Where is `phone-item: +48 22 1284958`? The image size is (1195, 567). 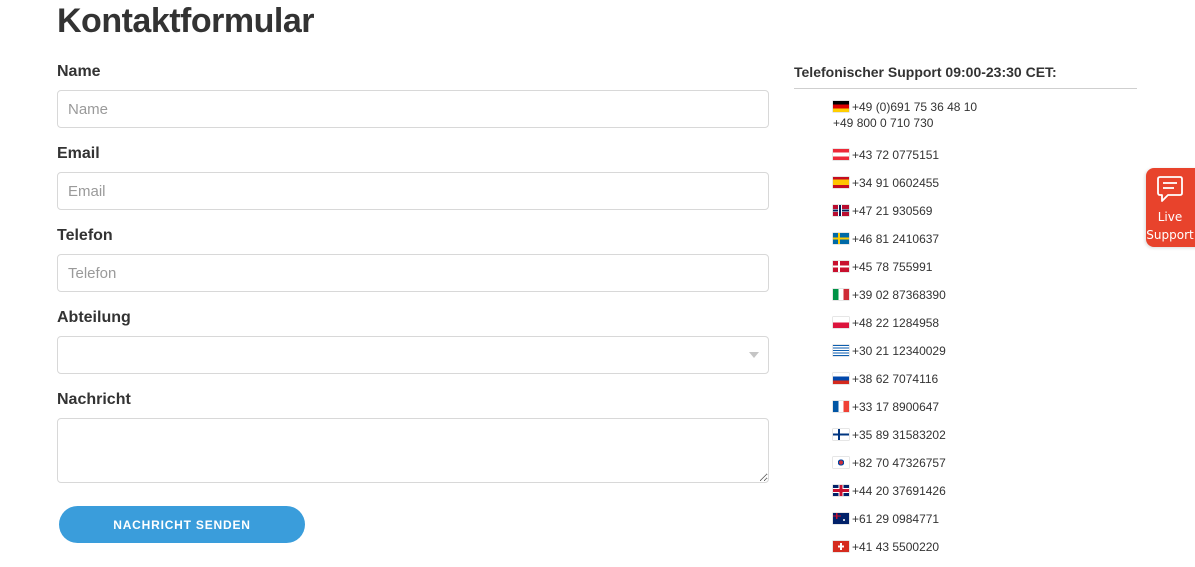 phone-item: +48 22 1284958 is located at coordinates (905, 329).